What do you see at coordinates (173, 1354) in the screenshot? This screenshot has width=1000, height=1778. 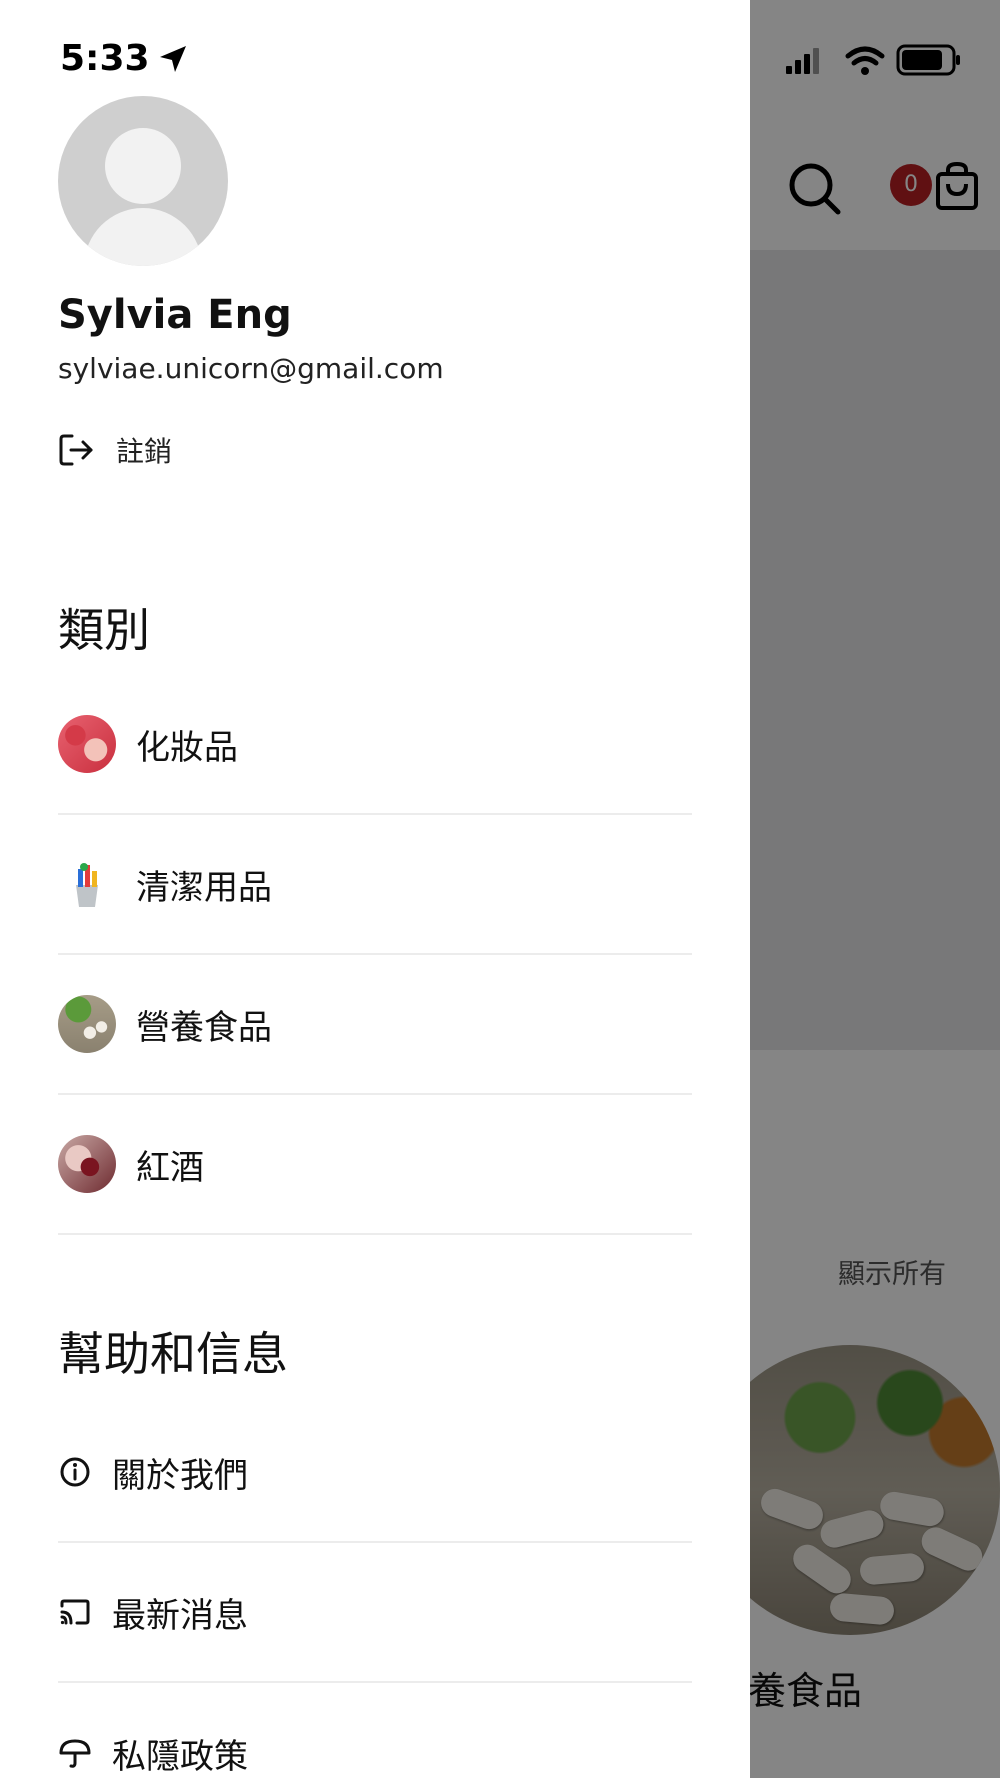 I see `help-title: 幫助和信息` at bounding box center [173, 1354].